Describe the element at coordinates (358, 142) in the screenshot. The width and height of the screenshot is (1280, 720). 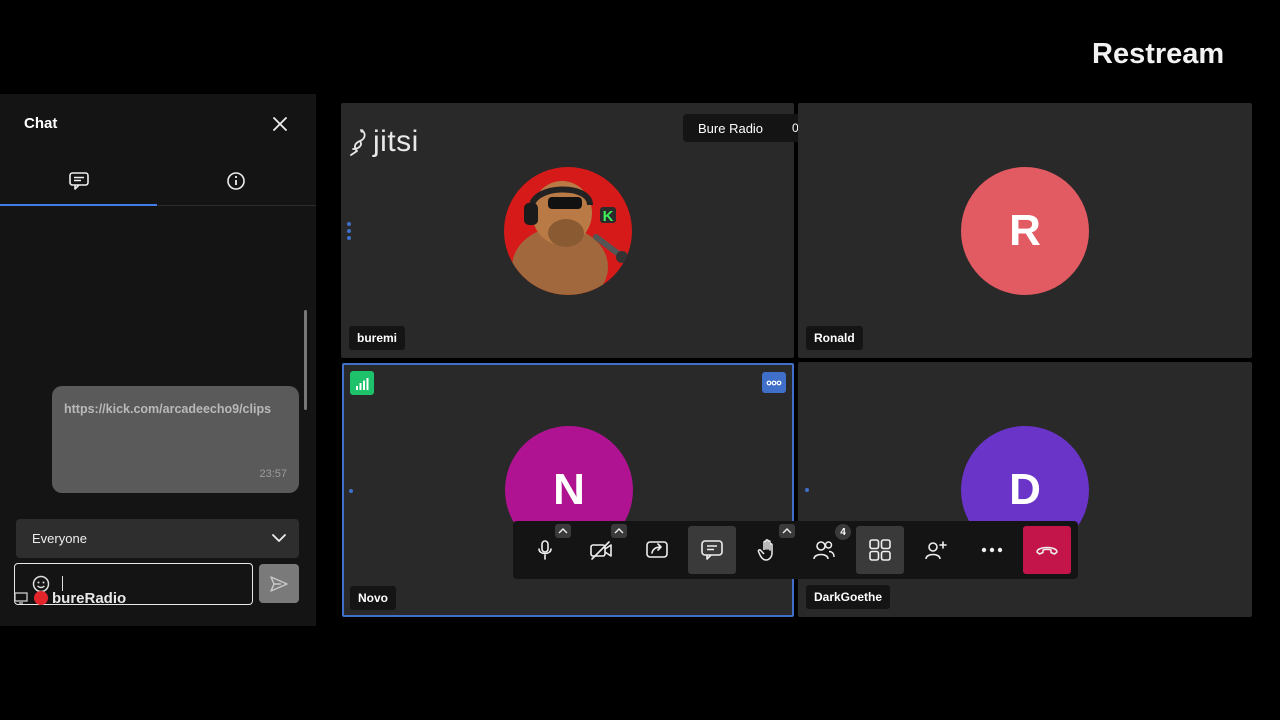
I see `jitsi-watermark-icon` at that location.